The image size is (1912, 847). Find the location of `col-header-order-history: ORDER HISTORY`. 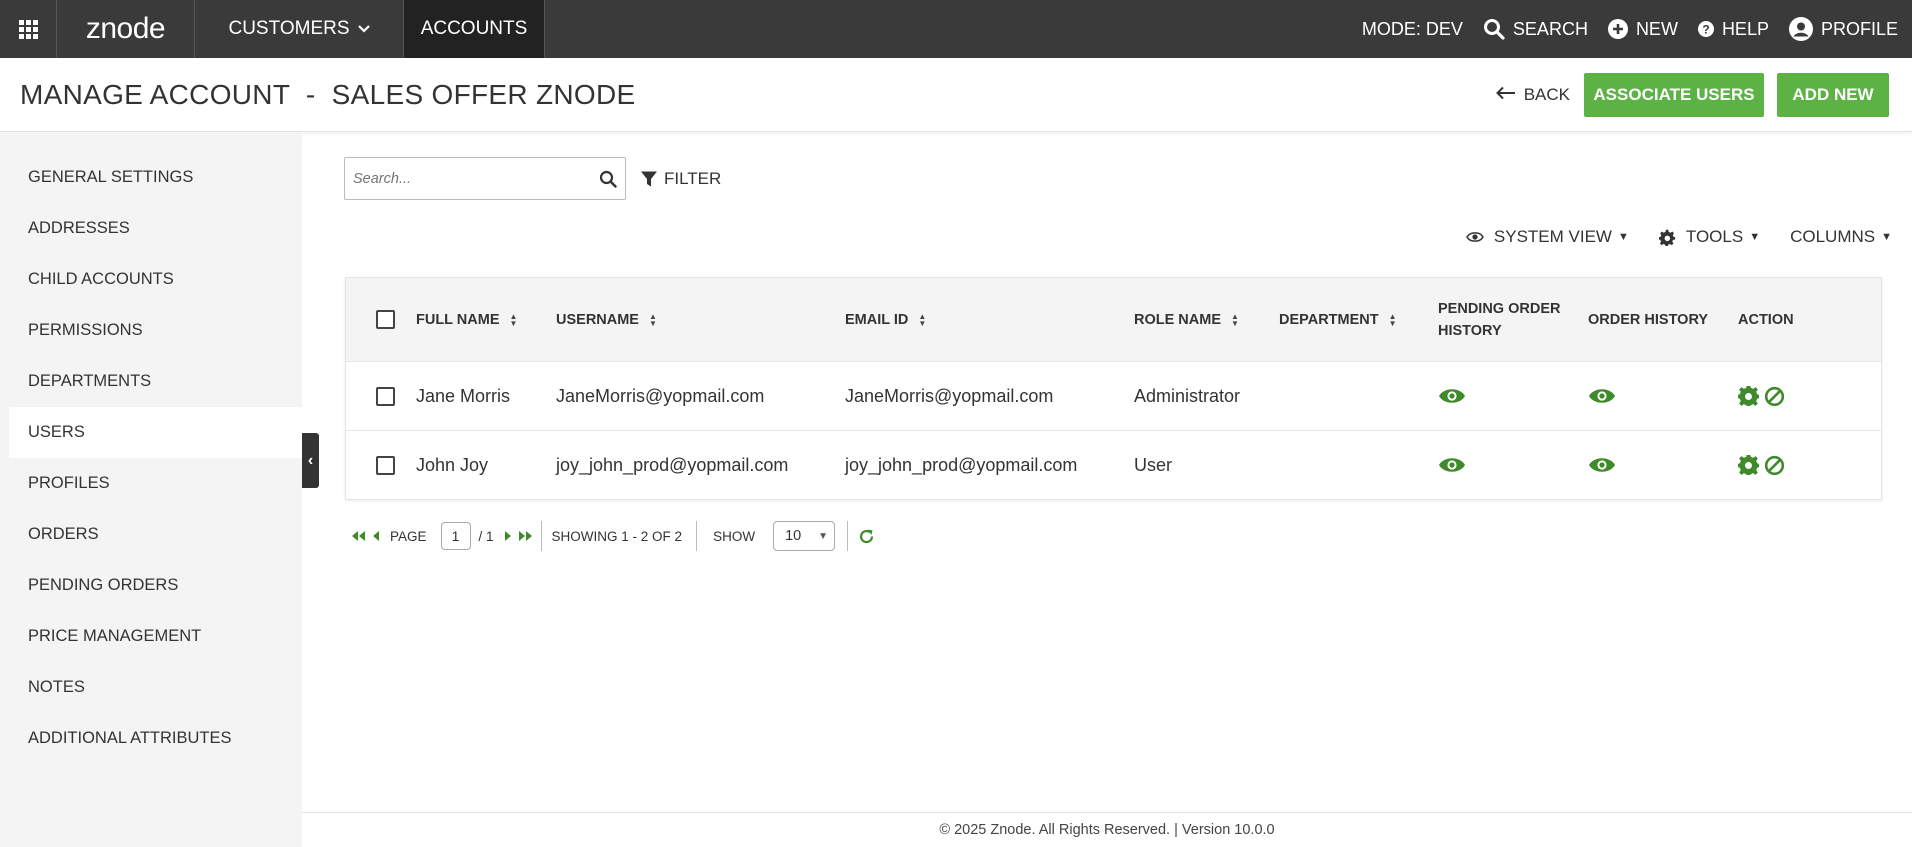

col-header-order-history: ORDER HISTORY is located at coordinates (1648, 319).